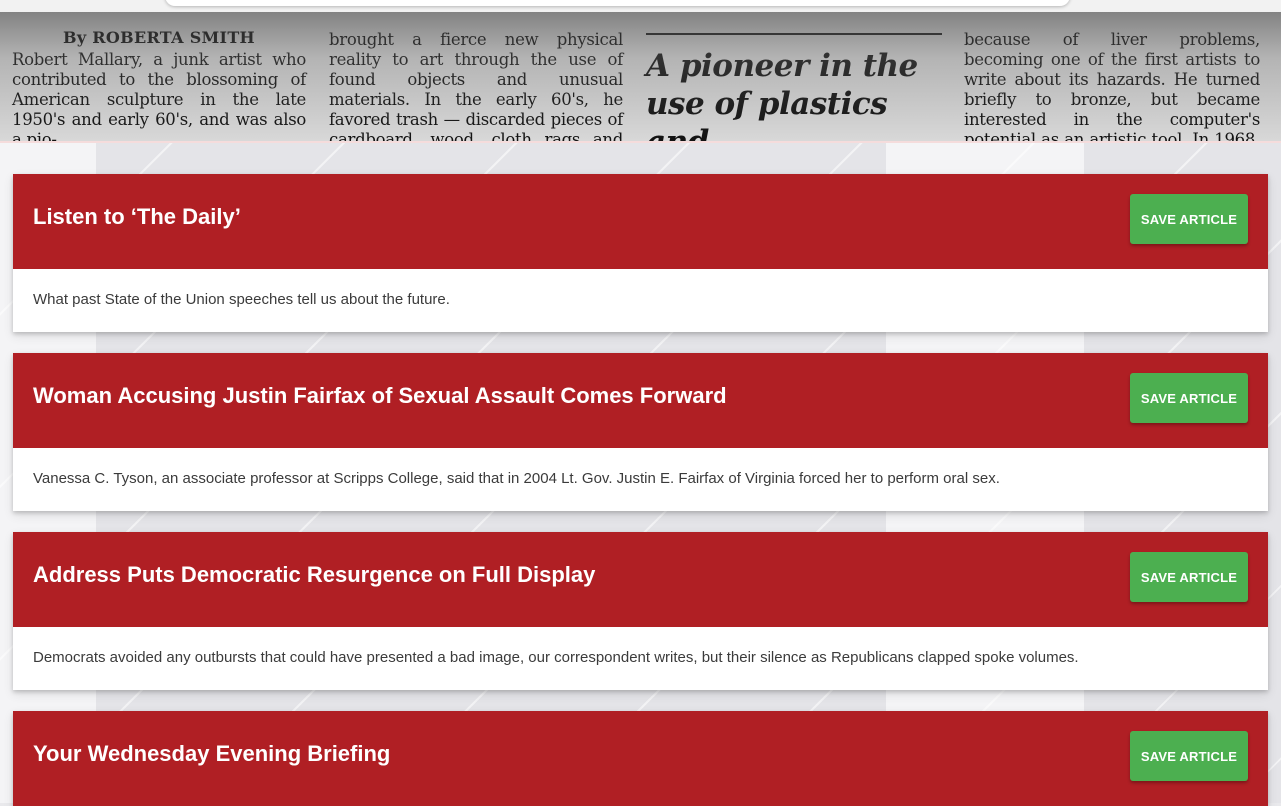 This screenshot has height=806, width=1281. What do you see at coordinates (640, 142) in the screenshot?
I see `header-divider` at bounding box center [640, 142].